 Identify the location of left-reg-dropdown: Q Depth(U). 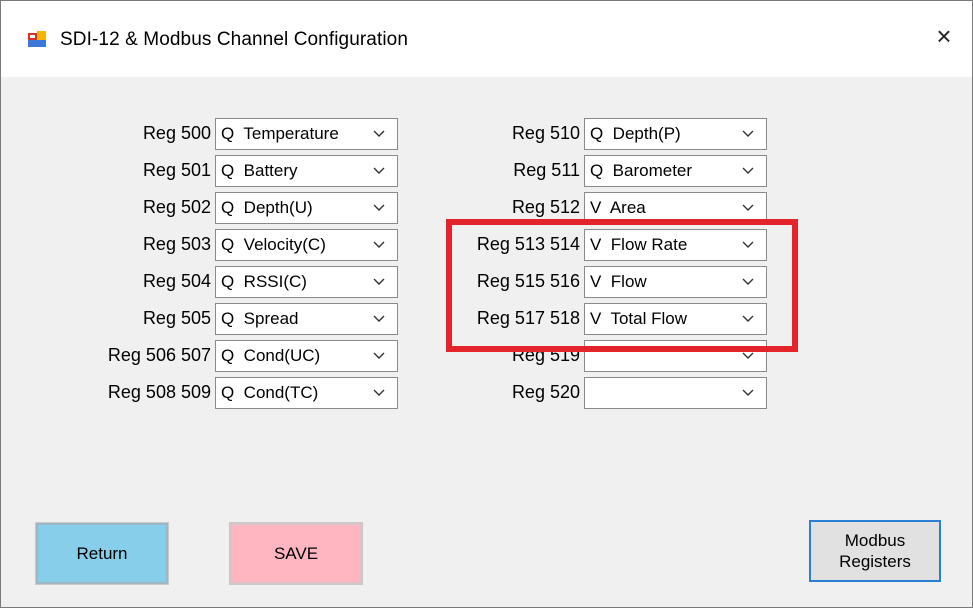
(306, 208).